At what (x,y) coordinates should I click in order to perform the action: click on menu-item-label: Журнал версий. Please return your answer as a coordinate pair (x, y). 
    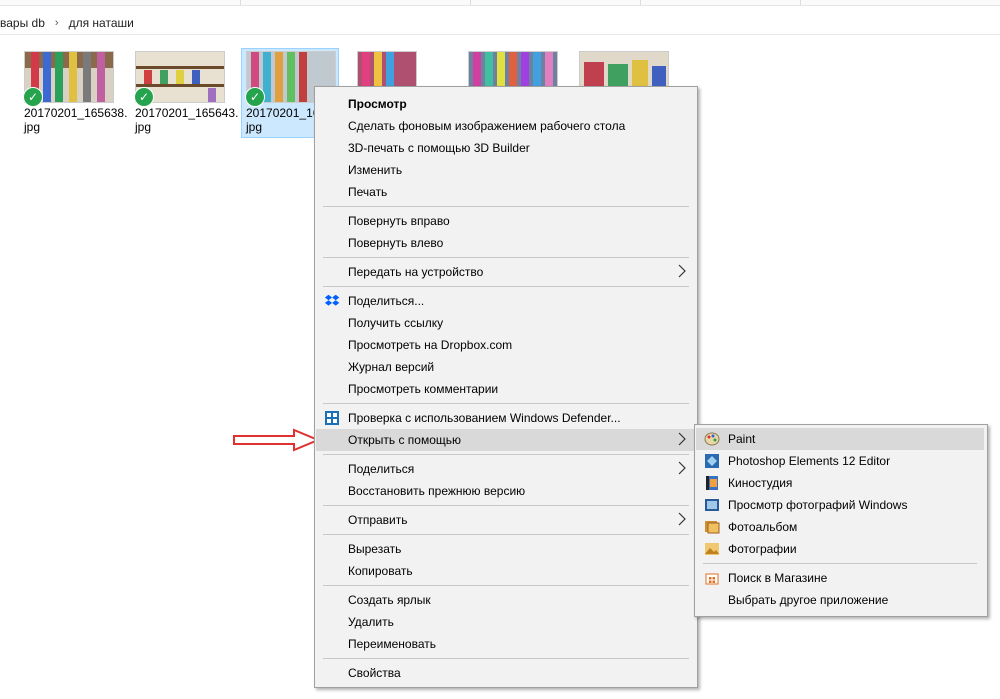
    Looking at the image, I should click on (391, 367).